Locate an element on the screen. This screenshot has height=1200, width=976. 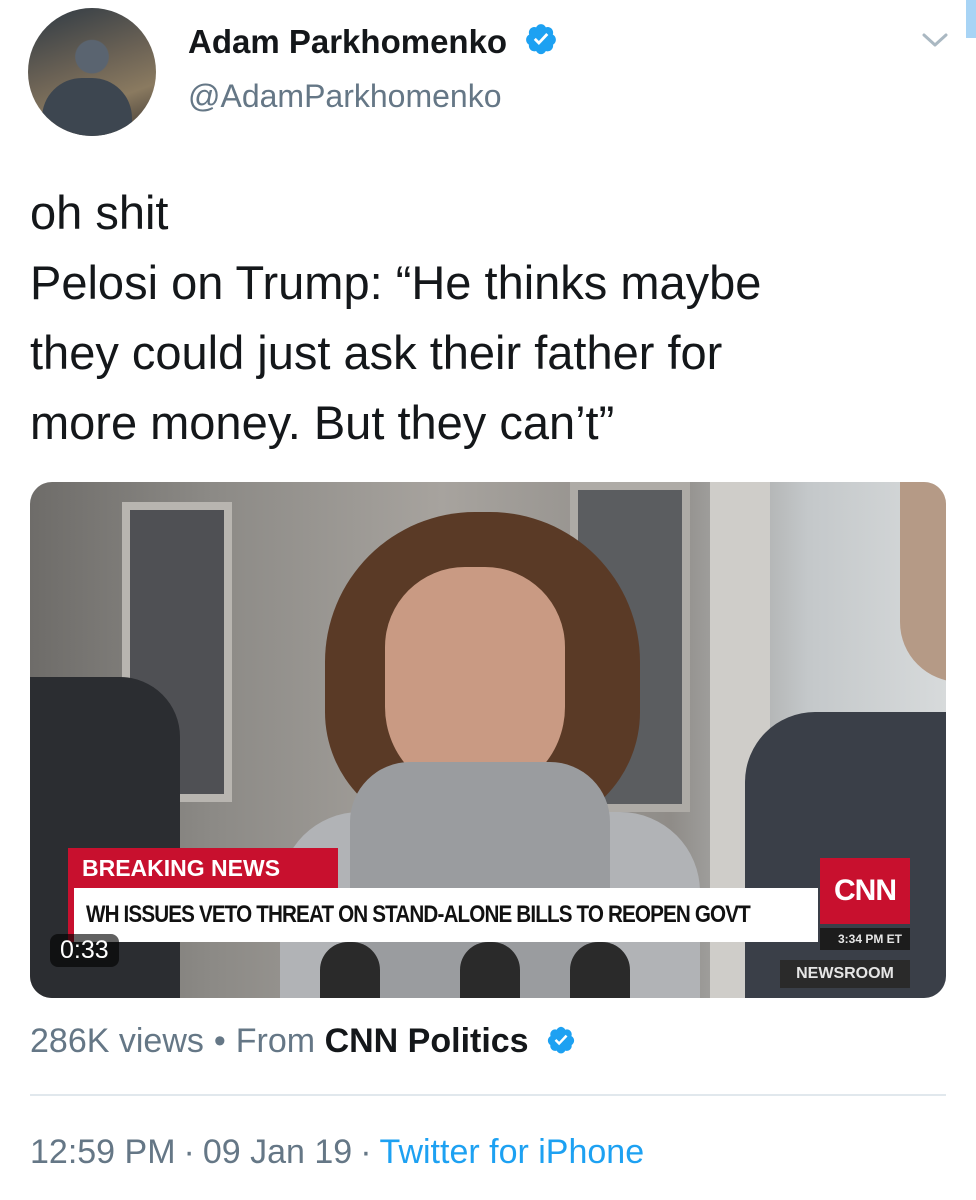
divider is located at coordinates (488, 1095).